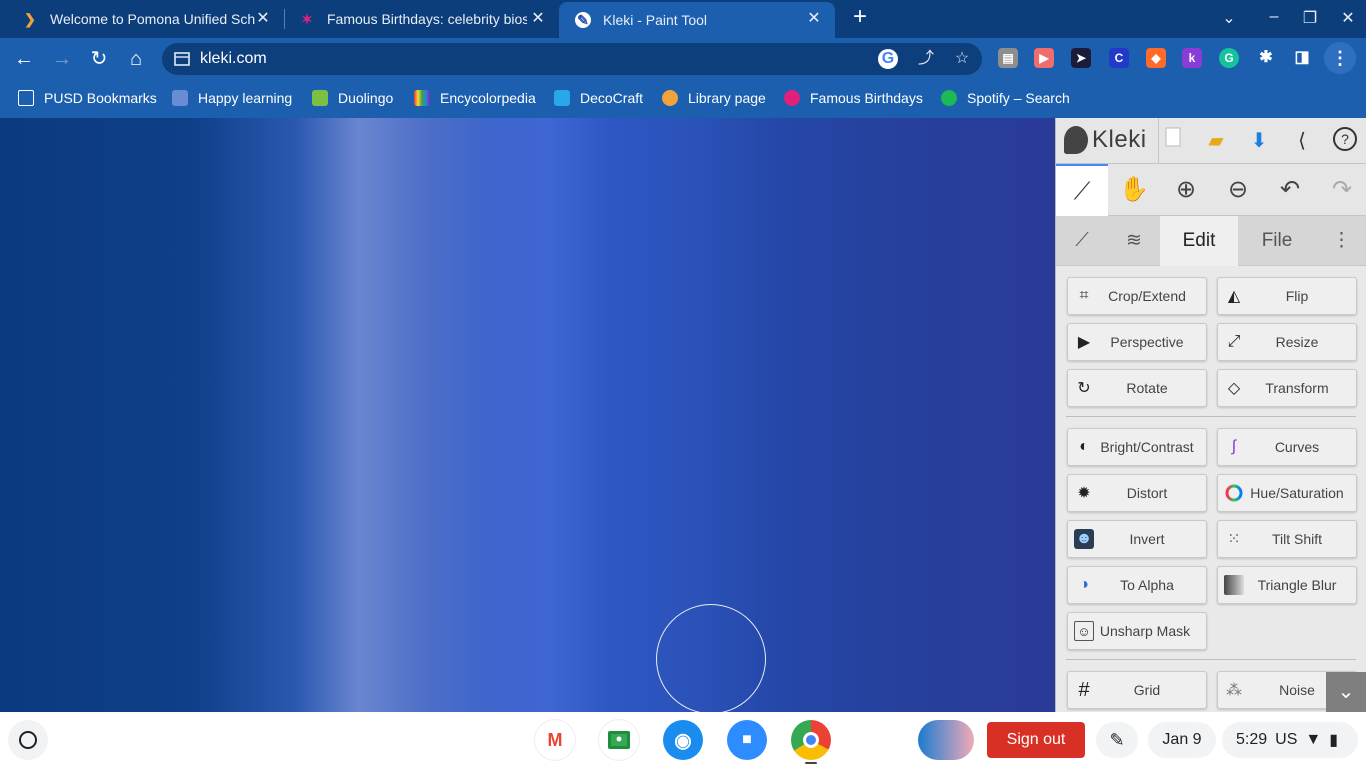 The height and width of the screenshot is (768, 1366). Describe the element at coordinates (747, 740) in the screenshot. I see `zoom-icon: ■` at that location.